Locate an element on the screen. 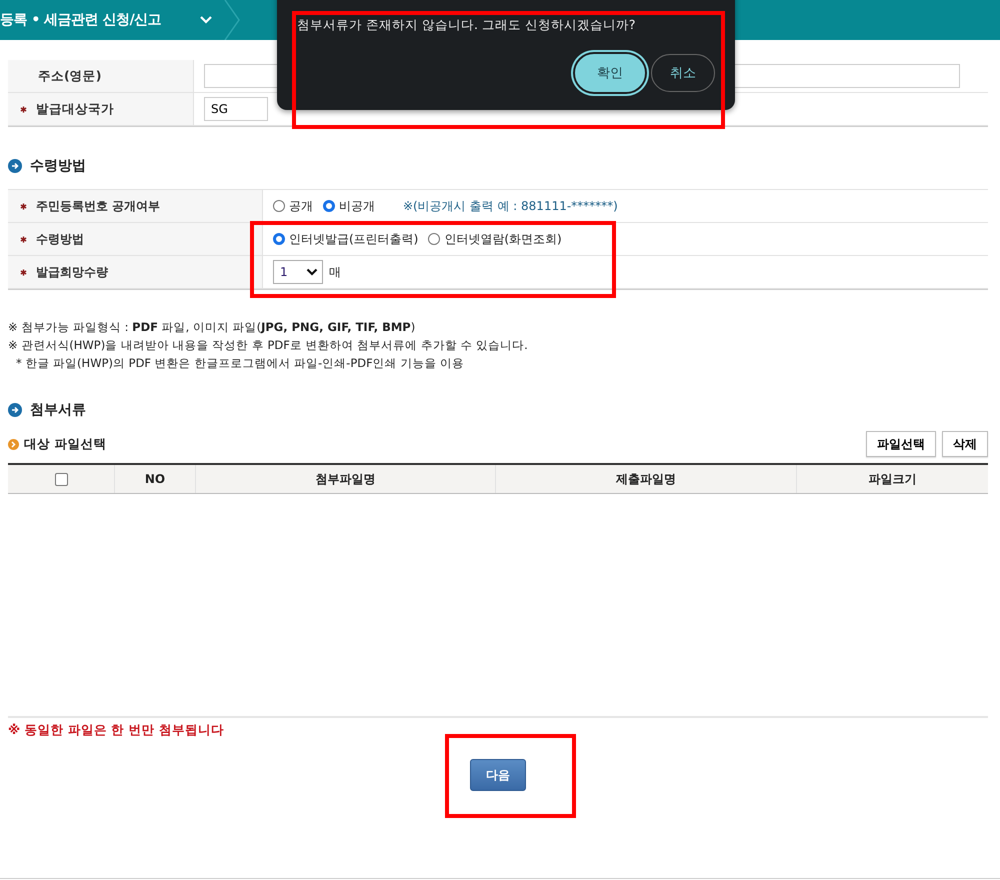 Image resolution: width=1000 pixels, height=880 pixels. radio-label: 공개 is located at coordinates (301, 206).